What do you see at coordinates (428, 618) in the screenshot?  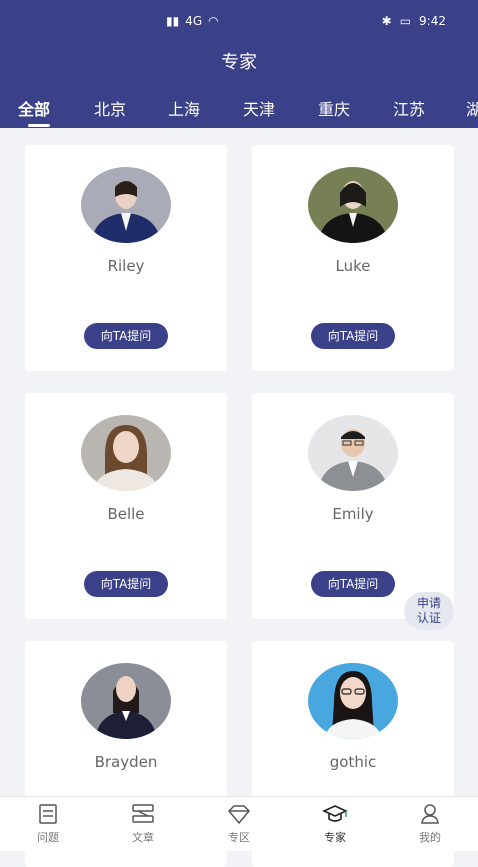 I see `certify-label: 认证` at bounding box center [428, 618].